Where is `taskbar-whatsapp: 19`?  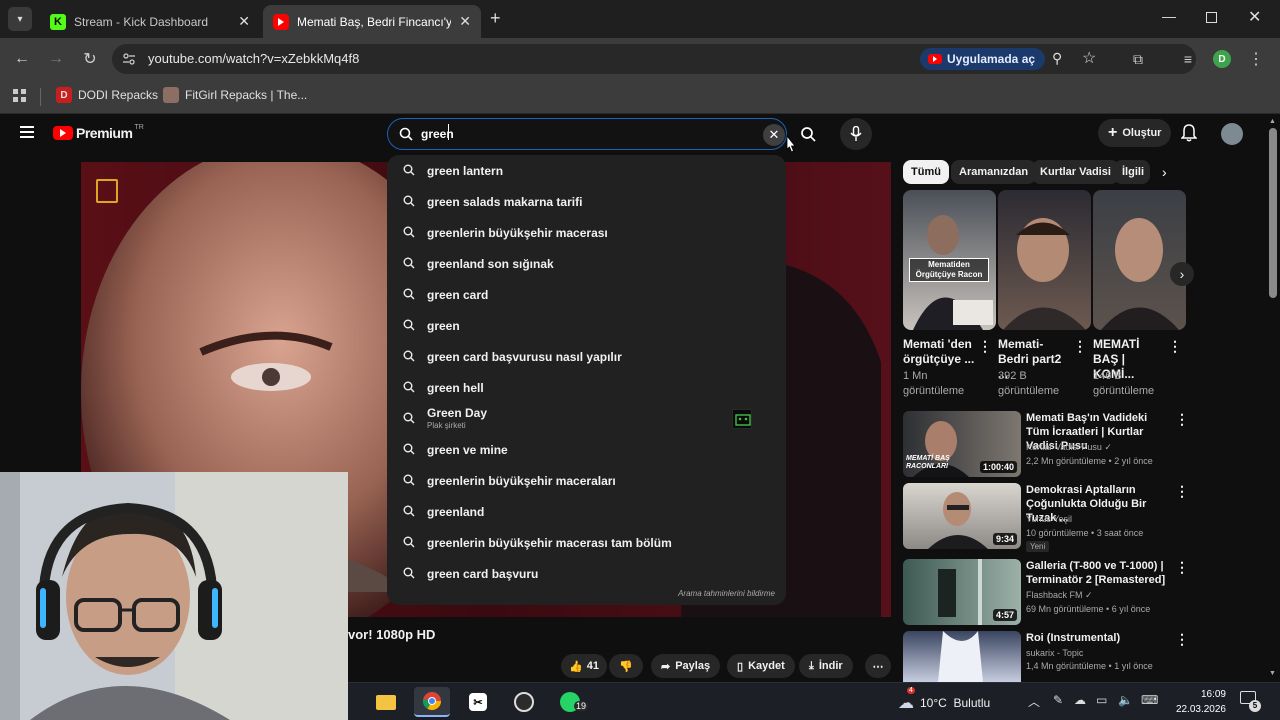 taskbar-whatsapp: 19 is located at coordinates (570, 702).